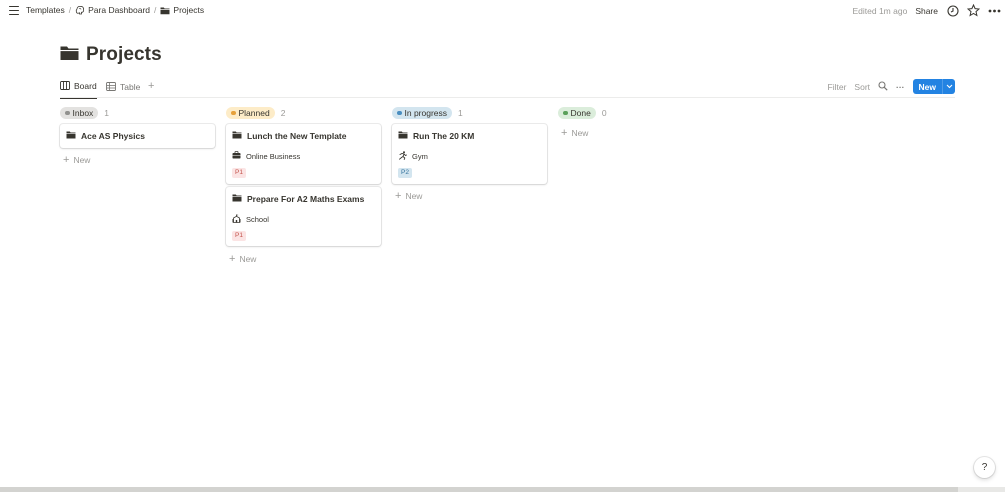 This screenshot has height=492, width=1005. I want to click on card-title: Lunch the New Template, so click(289, 136).